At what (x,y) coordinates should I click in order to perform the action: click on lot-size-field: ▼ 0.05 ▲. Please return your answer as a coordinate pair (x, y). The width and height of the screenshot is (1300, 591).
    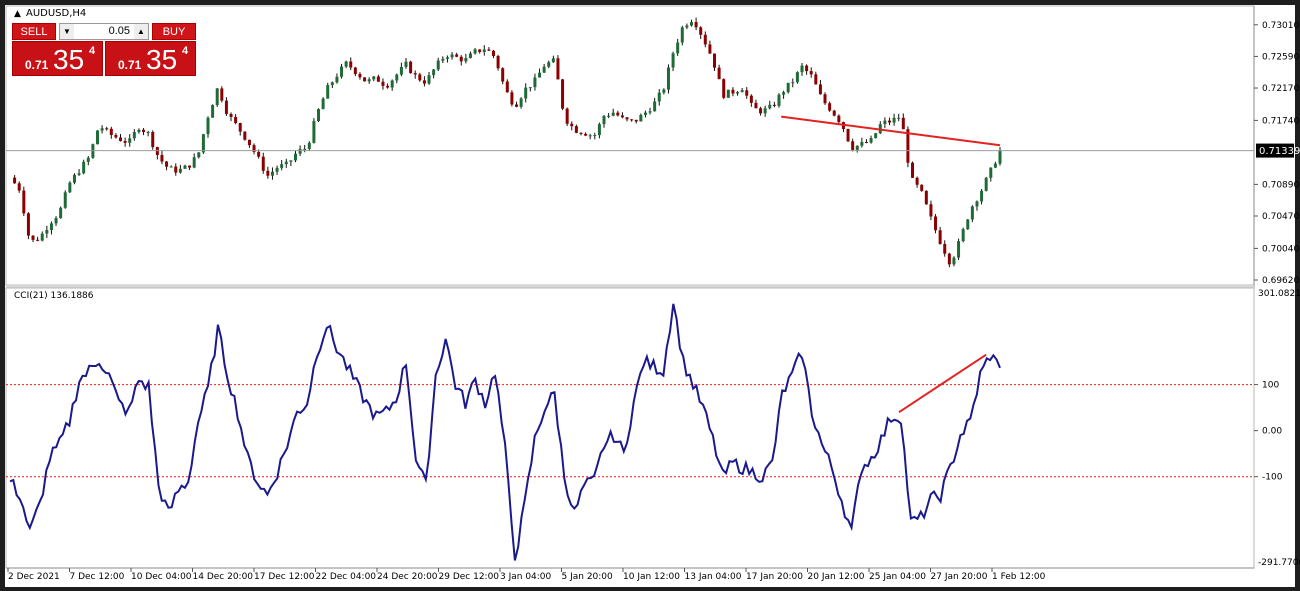
    Looking at the image, I should click on (104, 31).